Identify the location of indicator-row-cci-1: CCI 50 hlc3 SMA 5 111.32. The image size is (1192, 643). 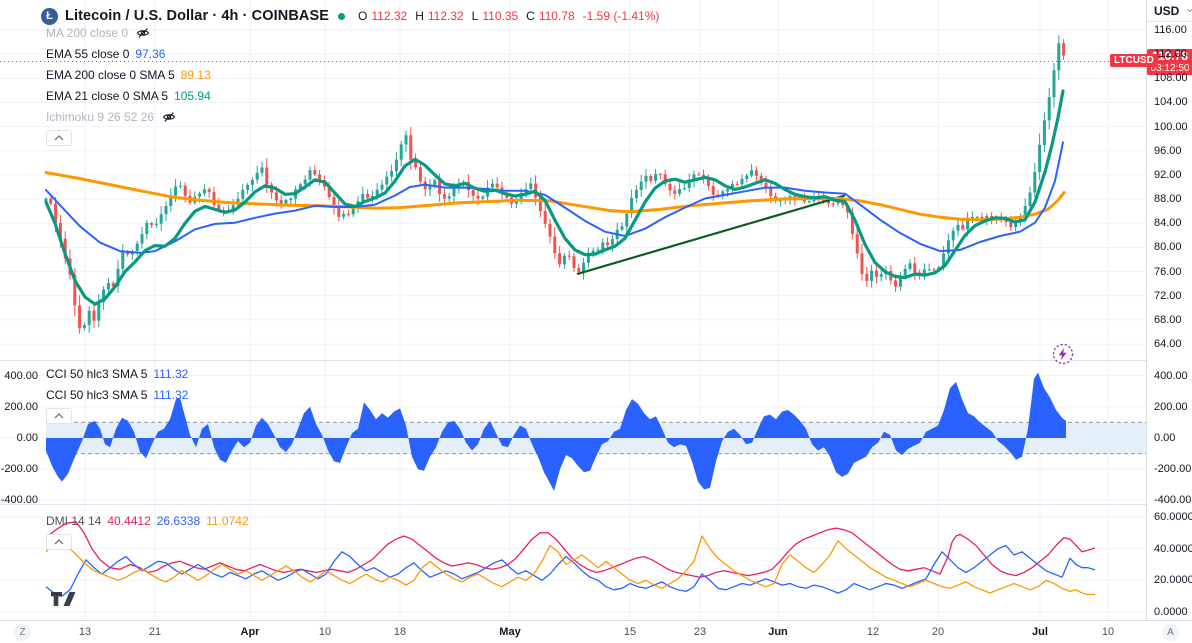
(117, 373).